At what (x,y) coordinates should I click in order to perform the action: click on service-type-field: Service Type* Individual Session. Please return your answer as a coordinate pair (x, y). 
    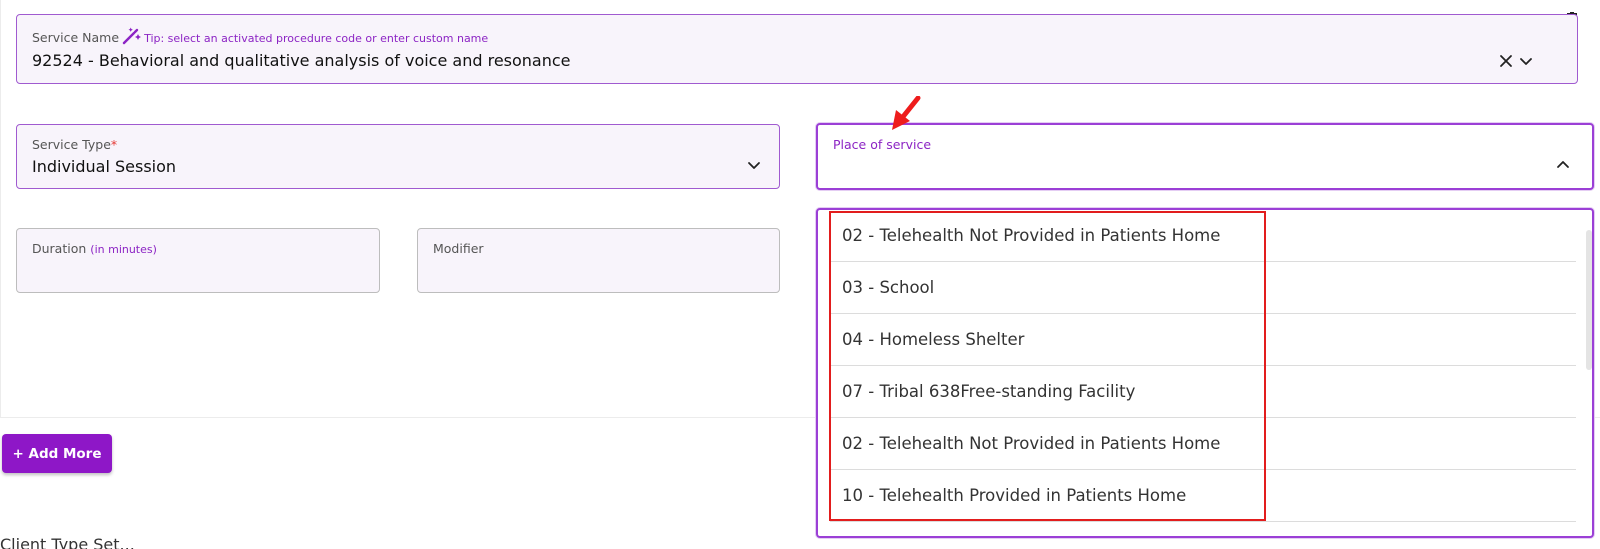
    Looking at the image, I should click on (398, 156).